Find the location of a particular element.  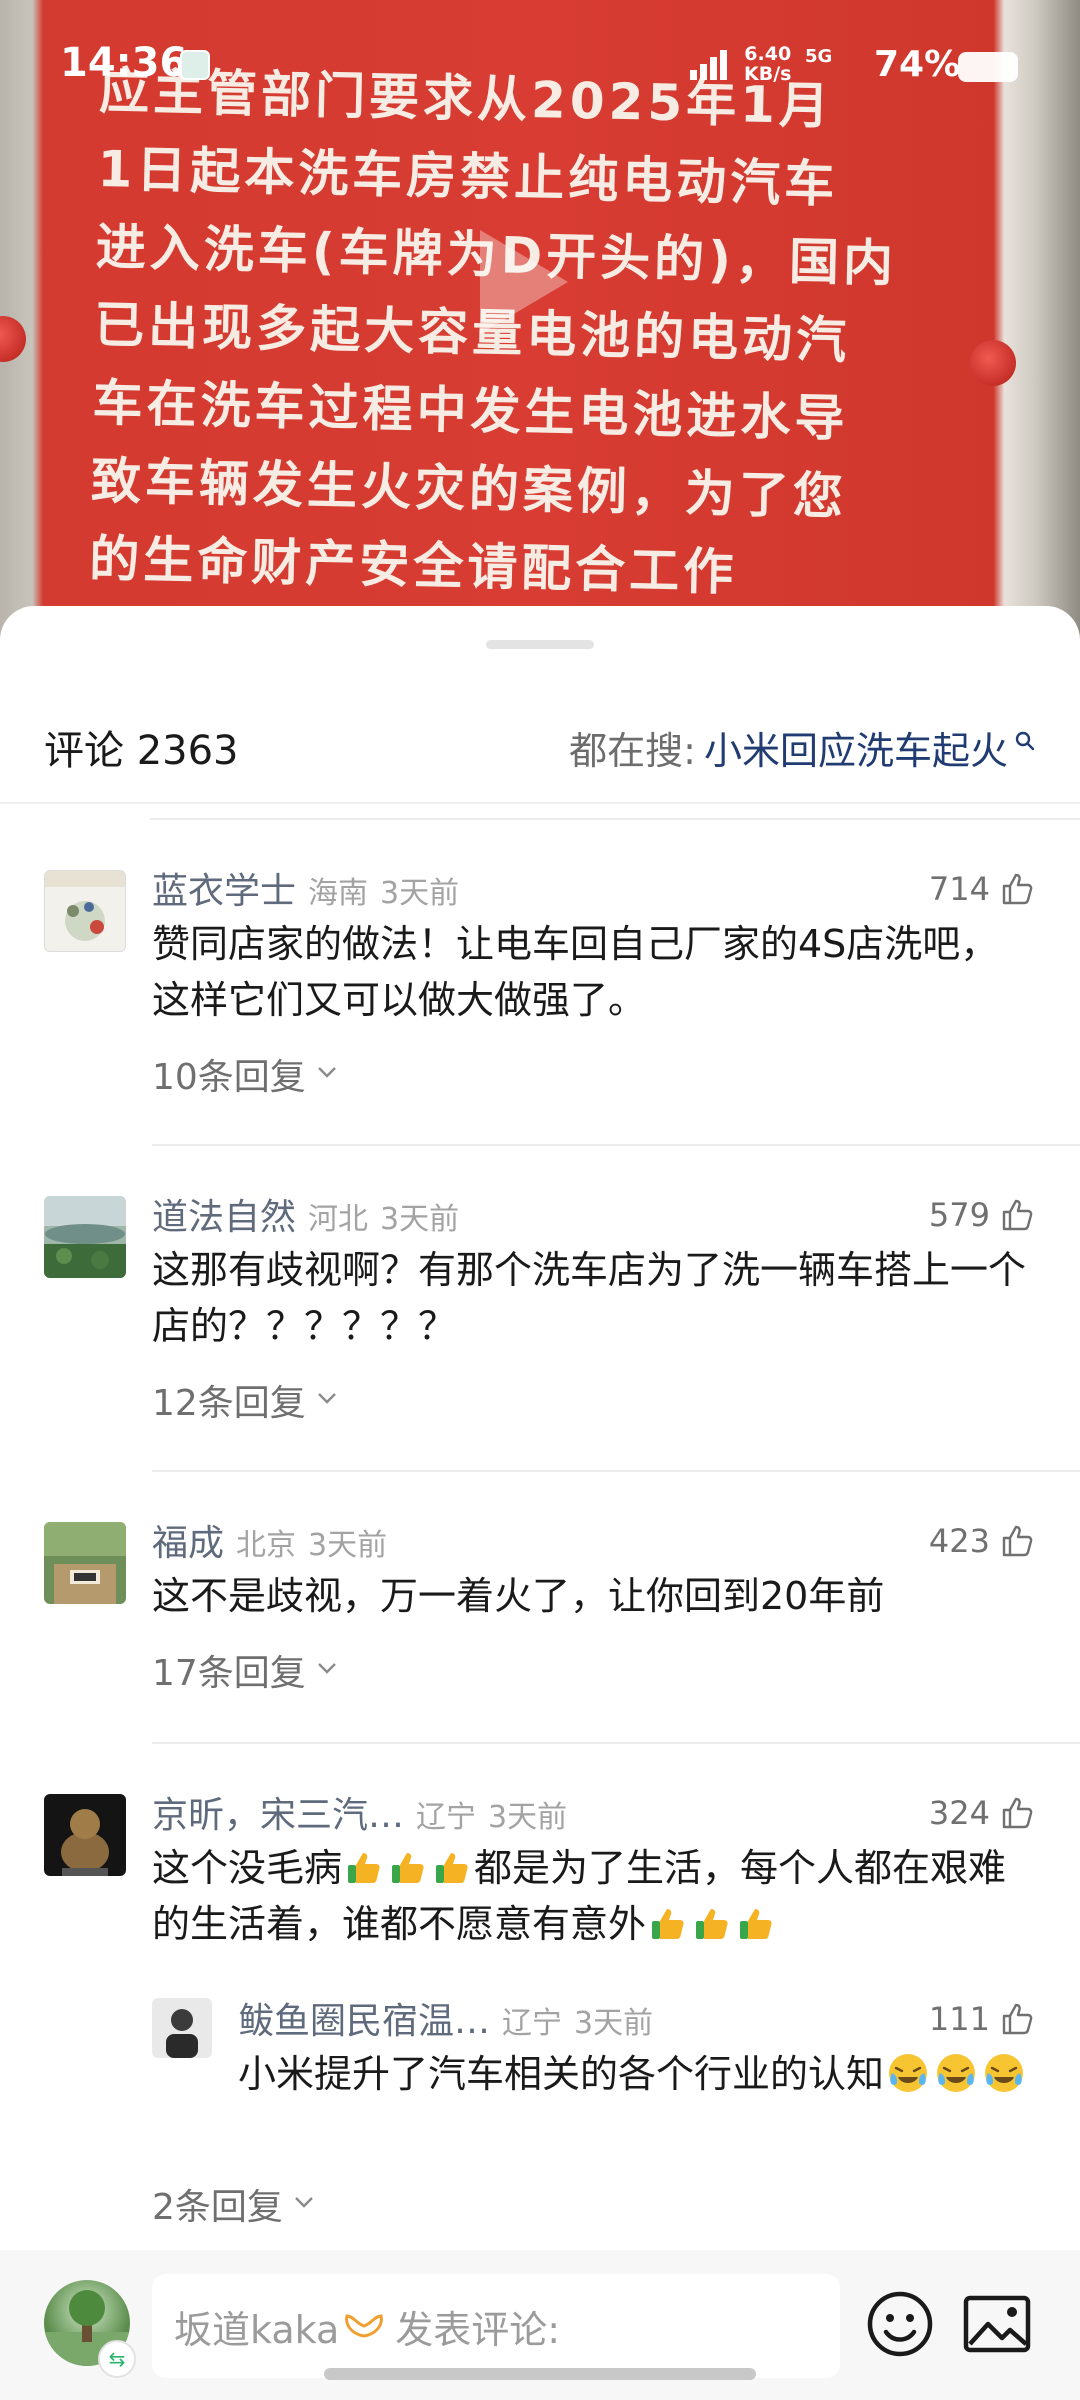

like-button: 423 is located at coordinates (982, 1541).